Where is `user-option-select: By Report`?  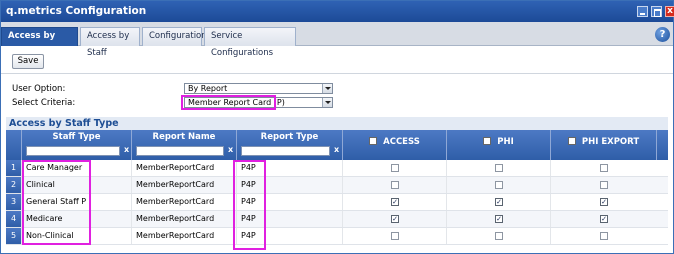
user-option-select: By Report is located at coordinates (258, 88).